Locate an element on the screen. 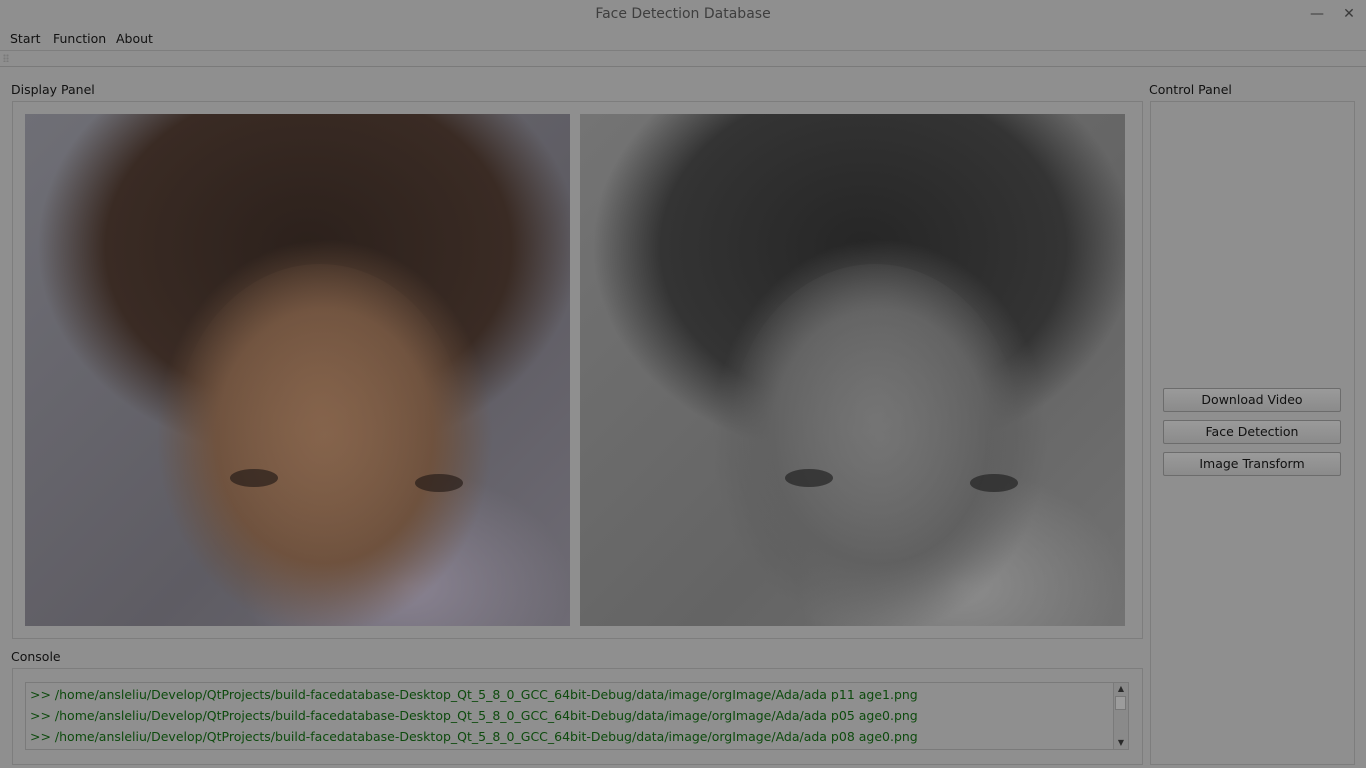 This screenshot has width=1366, height=768. download-video-button: Download Video is located at coordinates (1252, 400).